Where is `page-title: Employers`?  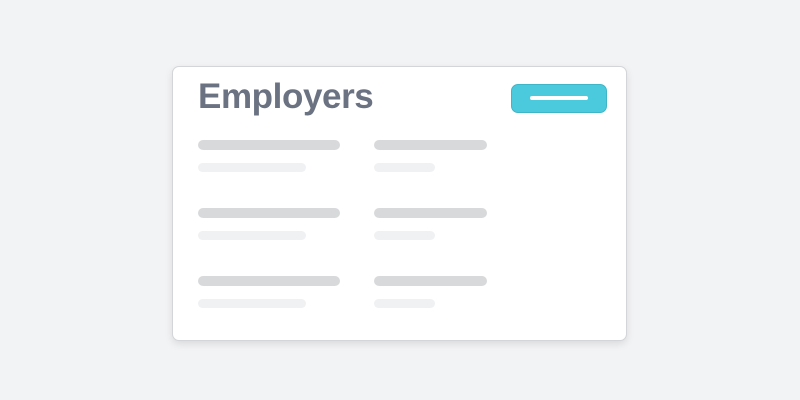 page-title: Employers is located at coordinates (286, 96).